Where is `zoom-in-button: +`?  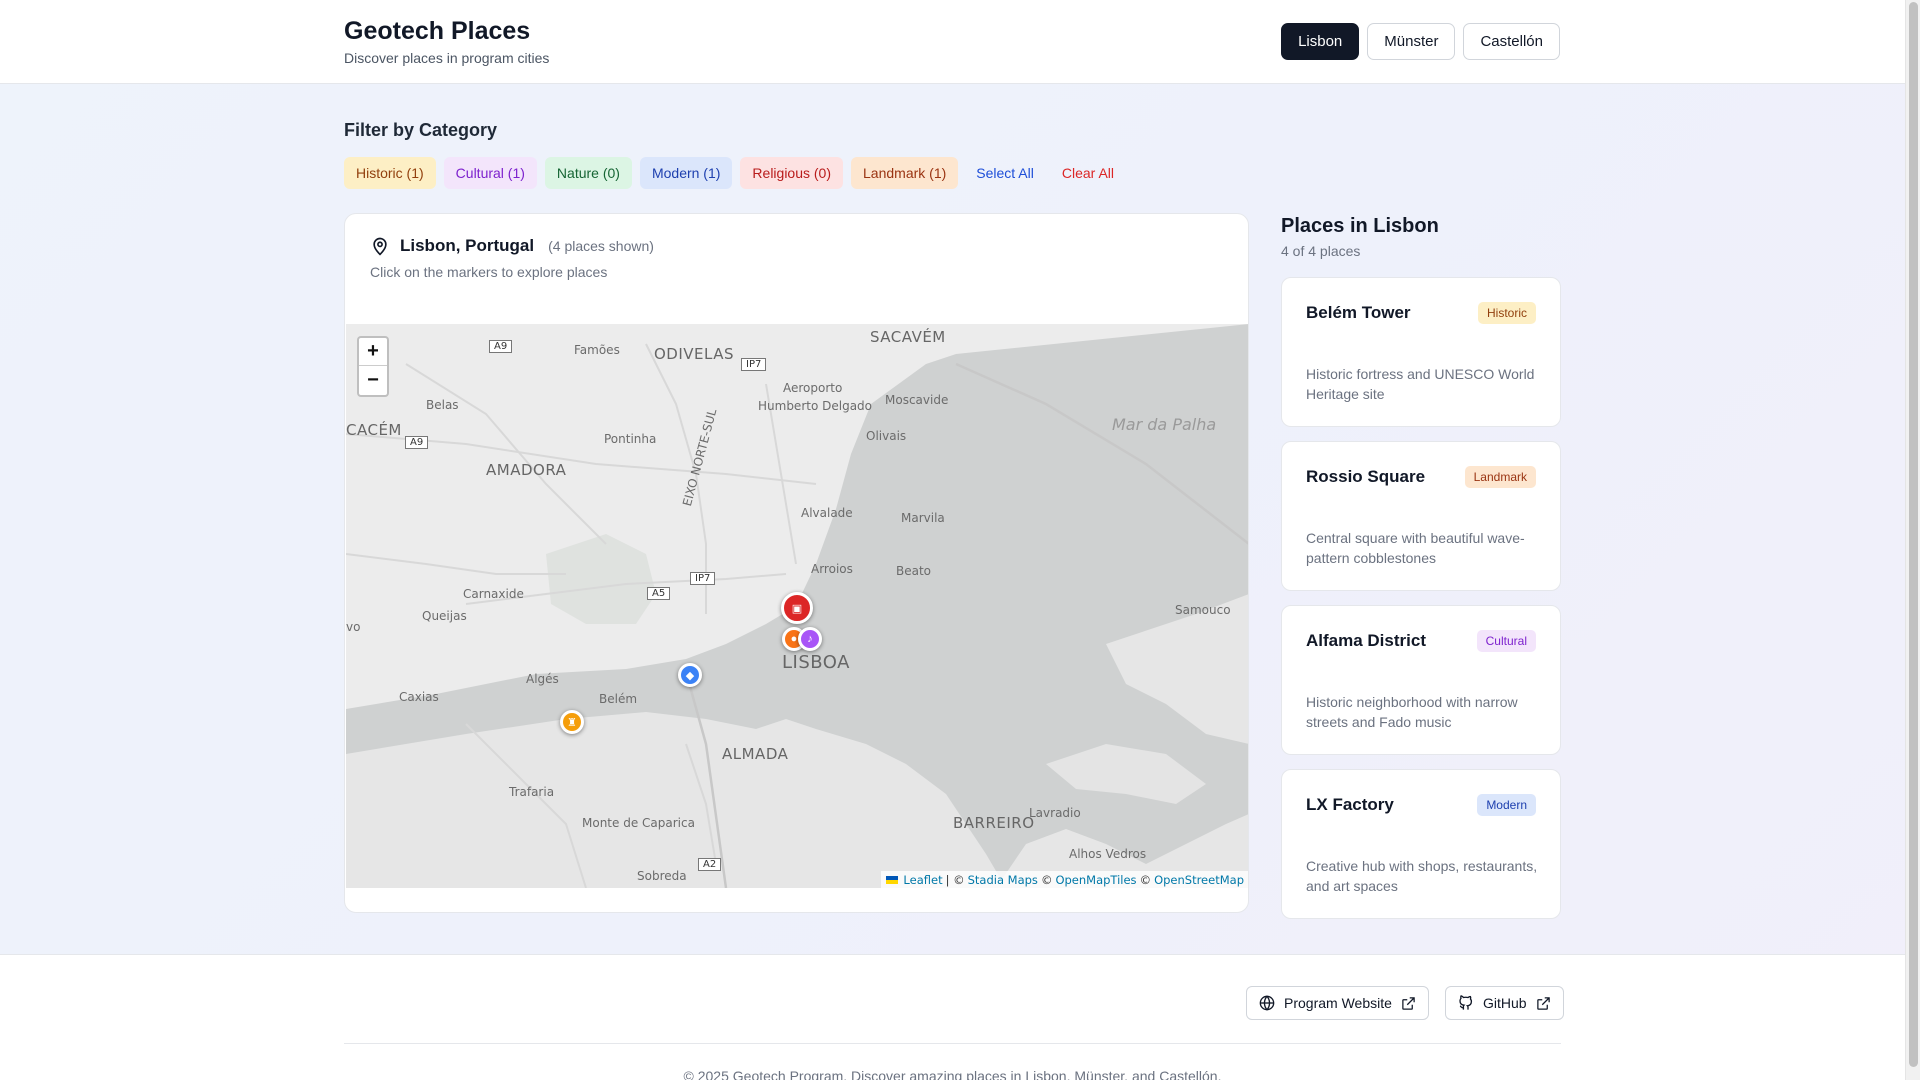
zoom-in-button: + is located at coordinates (373, 352).